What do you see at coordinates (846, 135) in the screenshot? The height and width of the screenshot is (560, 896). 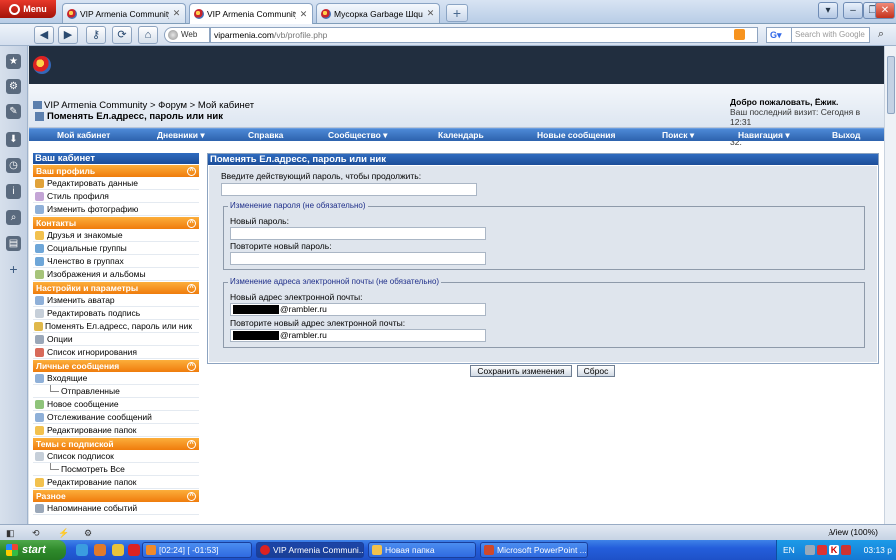 I see `nav-logout: Выход` at bounding box center [846, 135].